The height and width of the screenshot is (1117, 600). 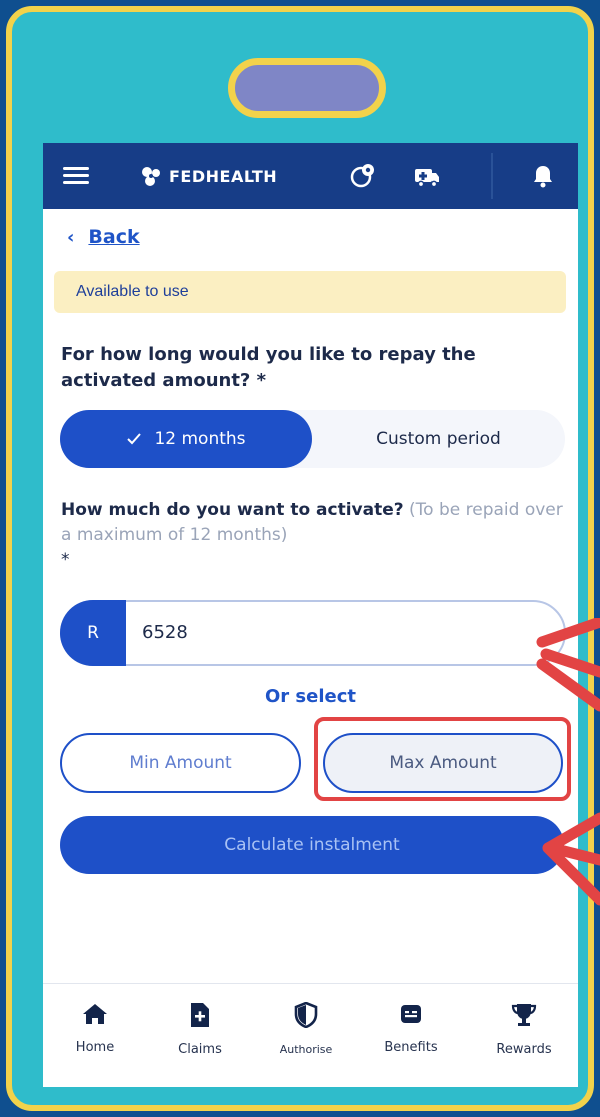 What do you see at coordinates (310, 292) in the screenshot?
I see `available-notice: Available to use` at bounding box center [310, 292].